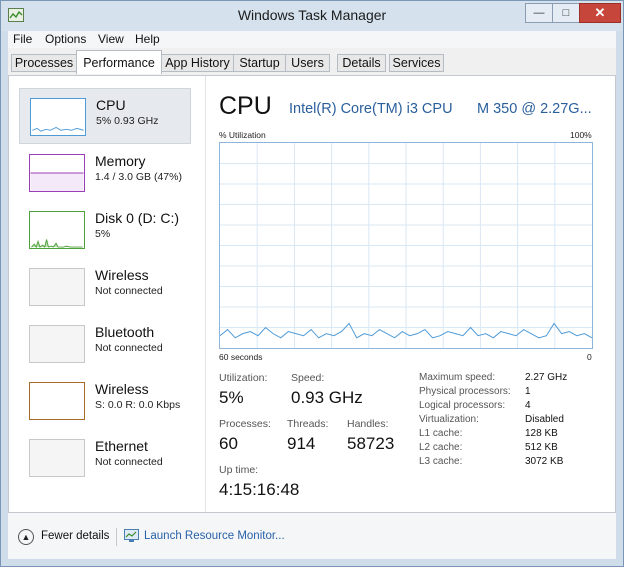 This screenshot has width=624, height=567. What do you see at coordinates (544, 461) in the screenshot?
I see `spec-value: 3072 KB` at bounding box center [544, 461].